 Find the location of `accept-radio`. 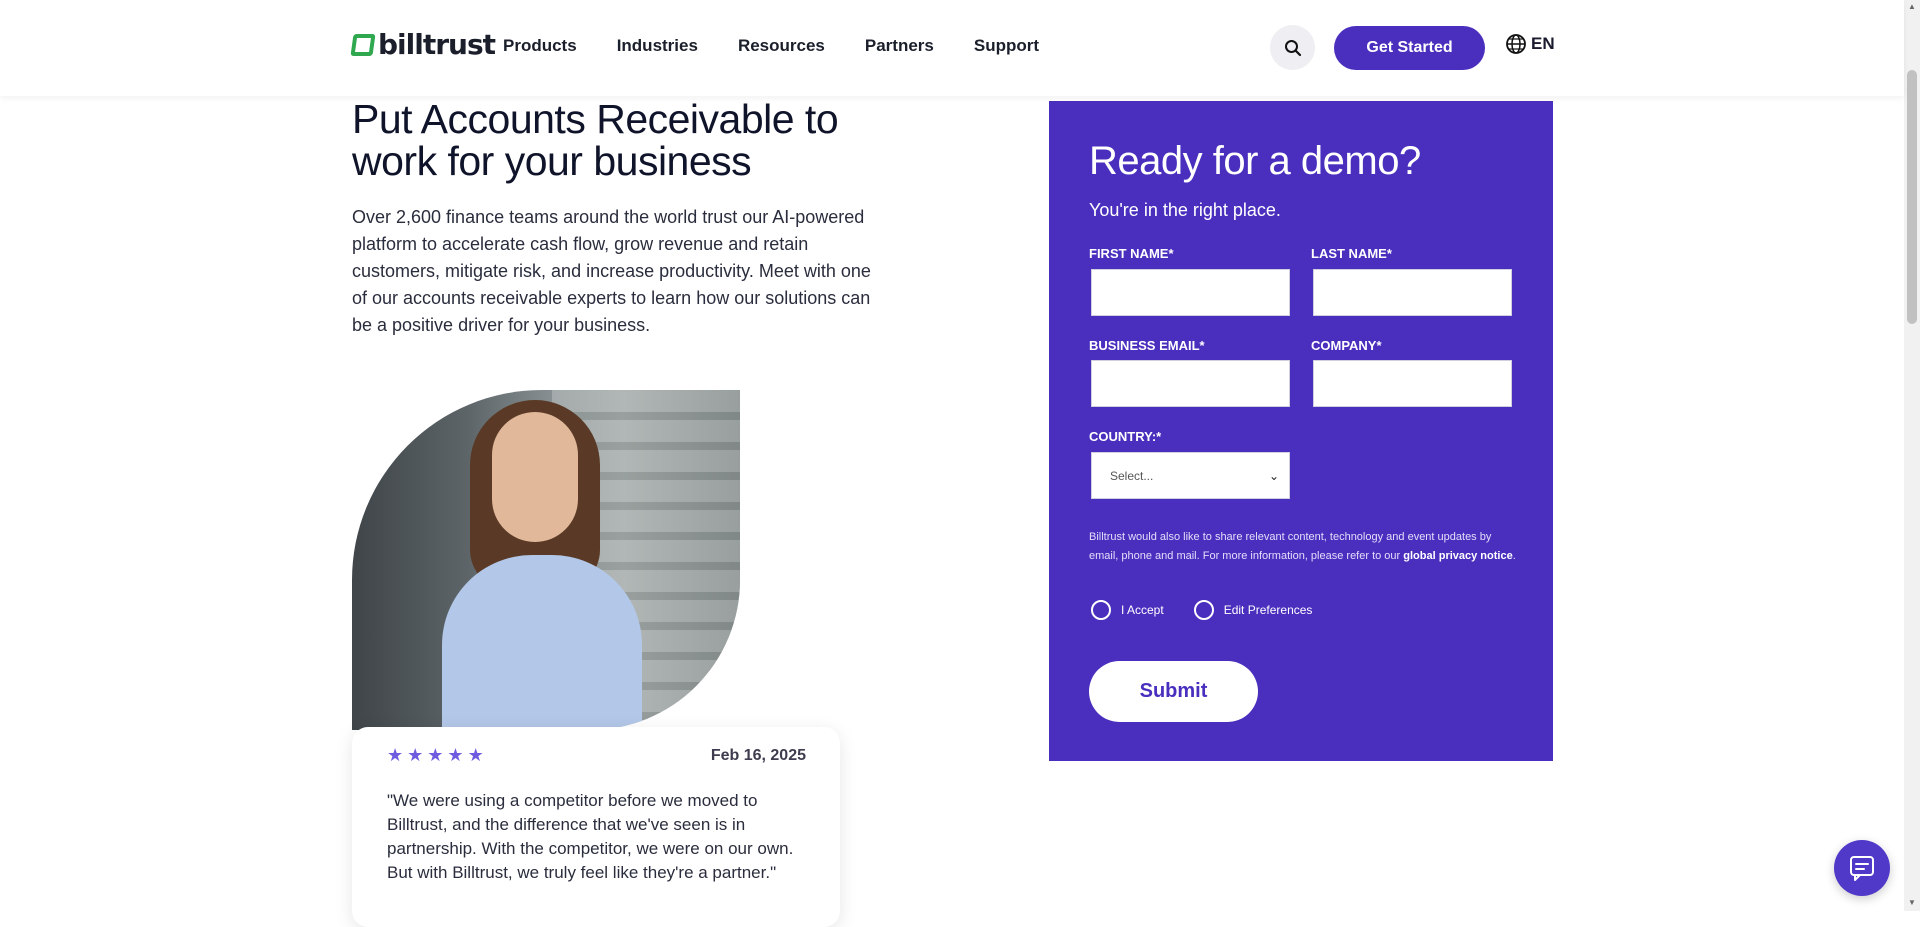

accept-radio is located at coordinates (1101, 610).